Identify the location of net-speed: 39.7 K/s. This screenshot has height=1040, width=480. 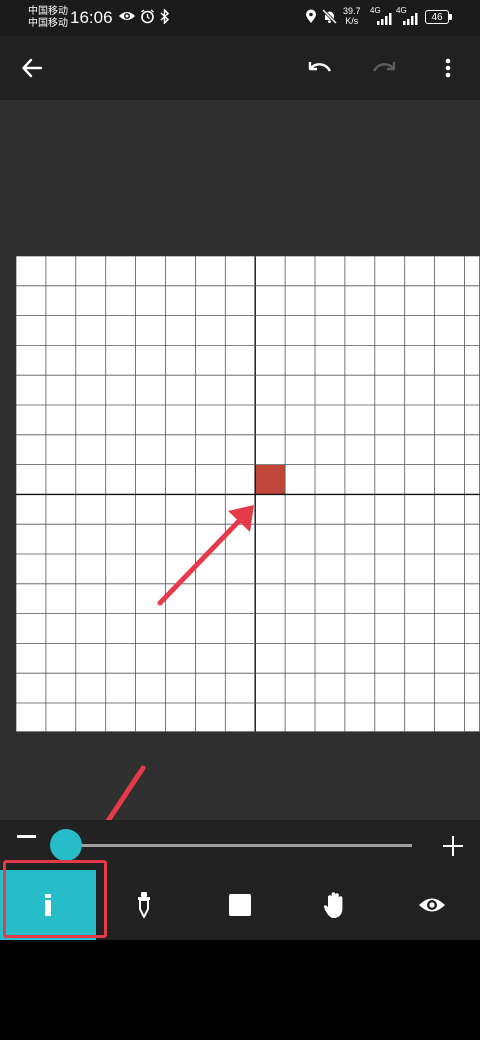
(352, 16).